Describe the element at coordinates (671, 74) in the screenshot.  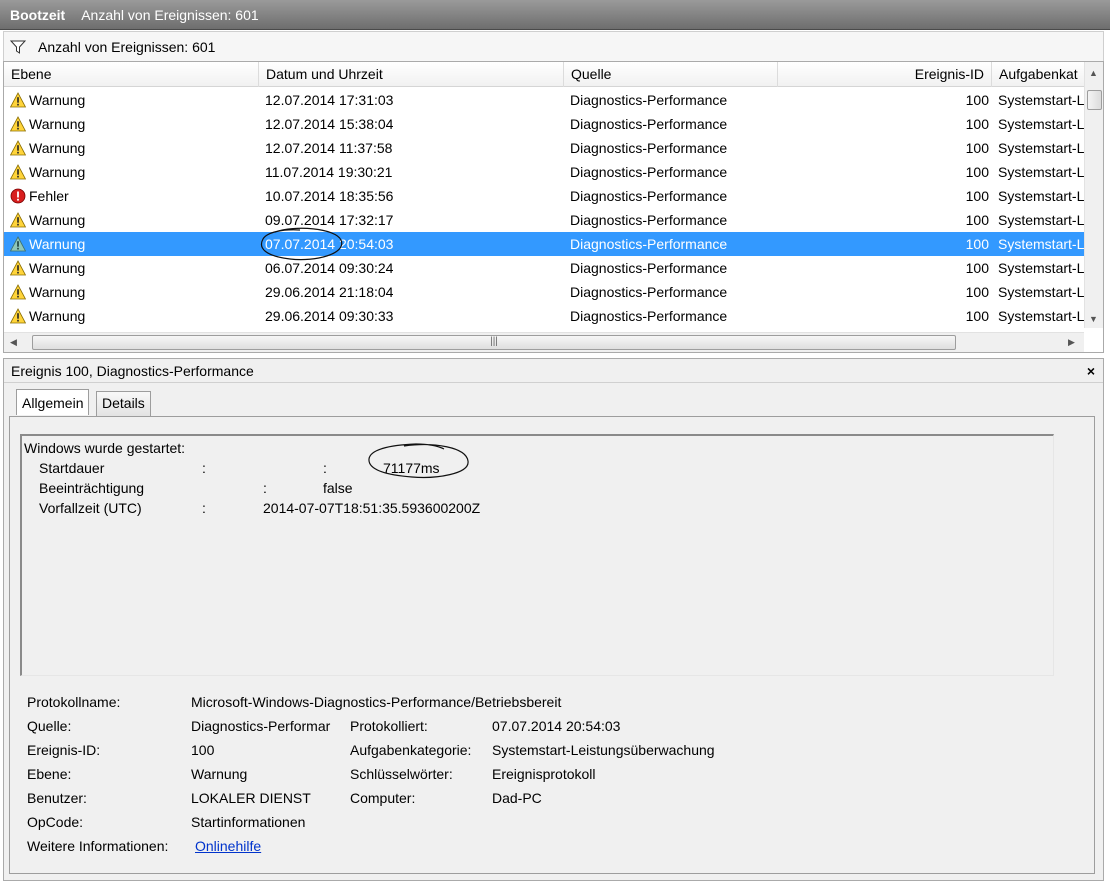
I see `column-header-quelle: Quelle` at that location.